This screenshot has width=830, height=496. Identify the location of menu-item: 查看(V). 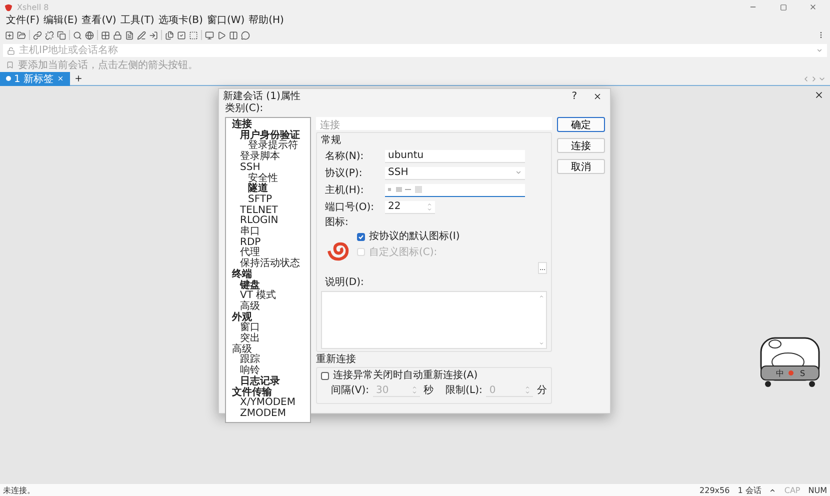
(99, 20).